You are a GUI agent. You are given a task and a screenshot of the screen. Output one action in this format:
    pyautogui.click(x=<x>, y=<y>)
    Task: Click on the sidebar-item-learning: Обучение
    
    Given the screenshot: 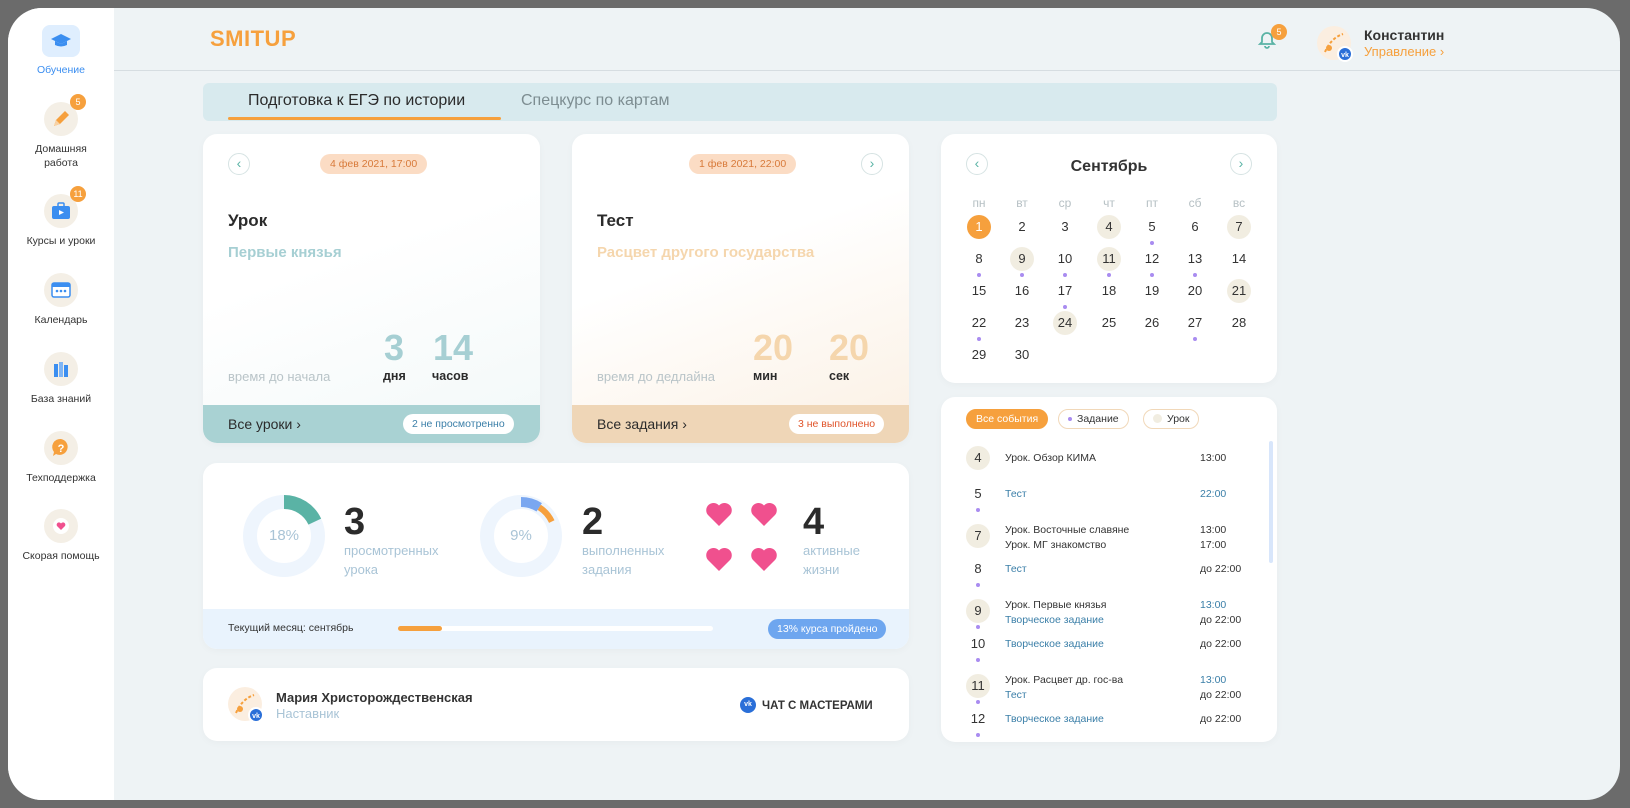 What is the action you would take?
    pyautogui.click(x=61, y=51)
    